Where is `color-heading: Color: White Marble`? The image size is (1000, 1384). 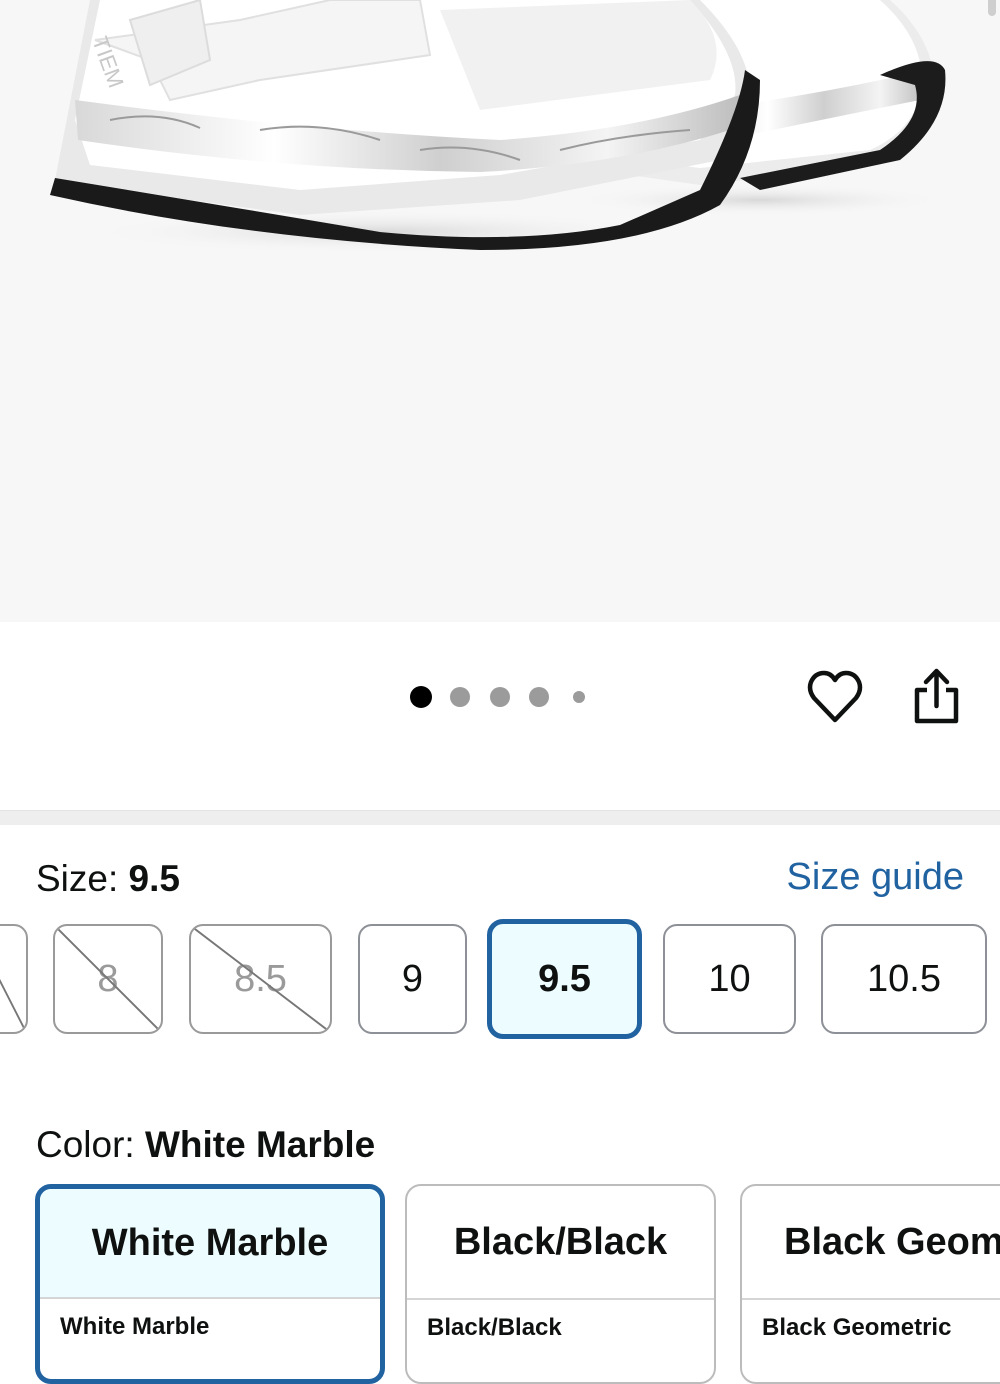
color-heading: Color: White Marble is located at coordinates (205, 1145).